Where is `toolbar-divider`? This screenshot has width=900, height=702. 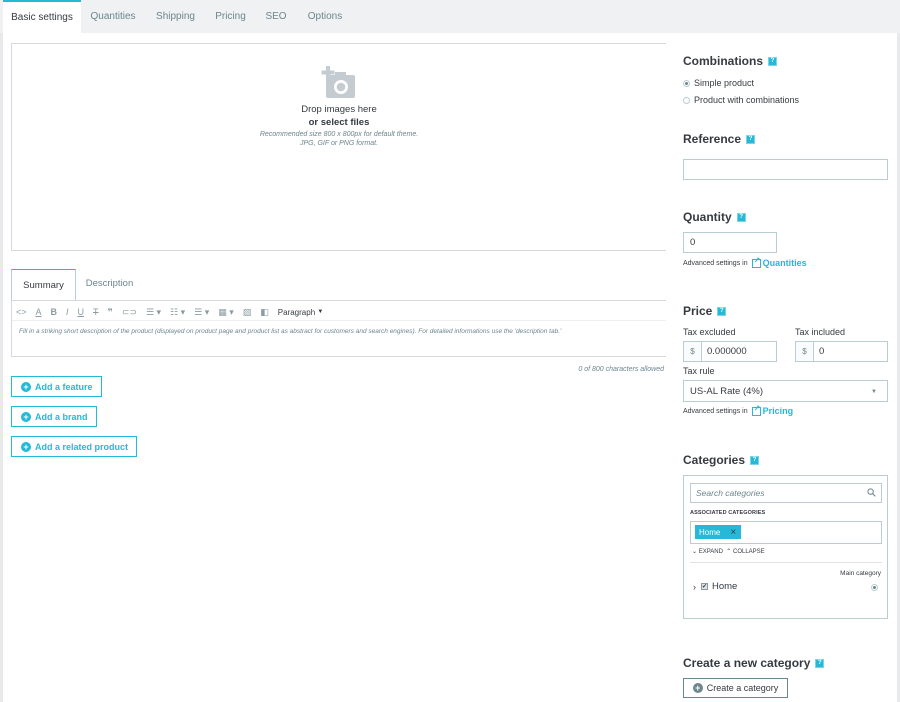 toolbar-divider is located at coordinates (339, 320).